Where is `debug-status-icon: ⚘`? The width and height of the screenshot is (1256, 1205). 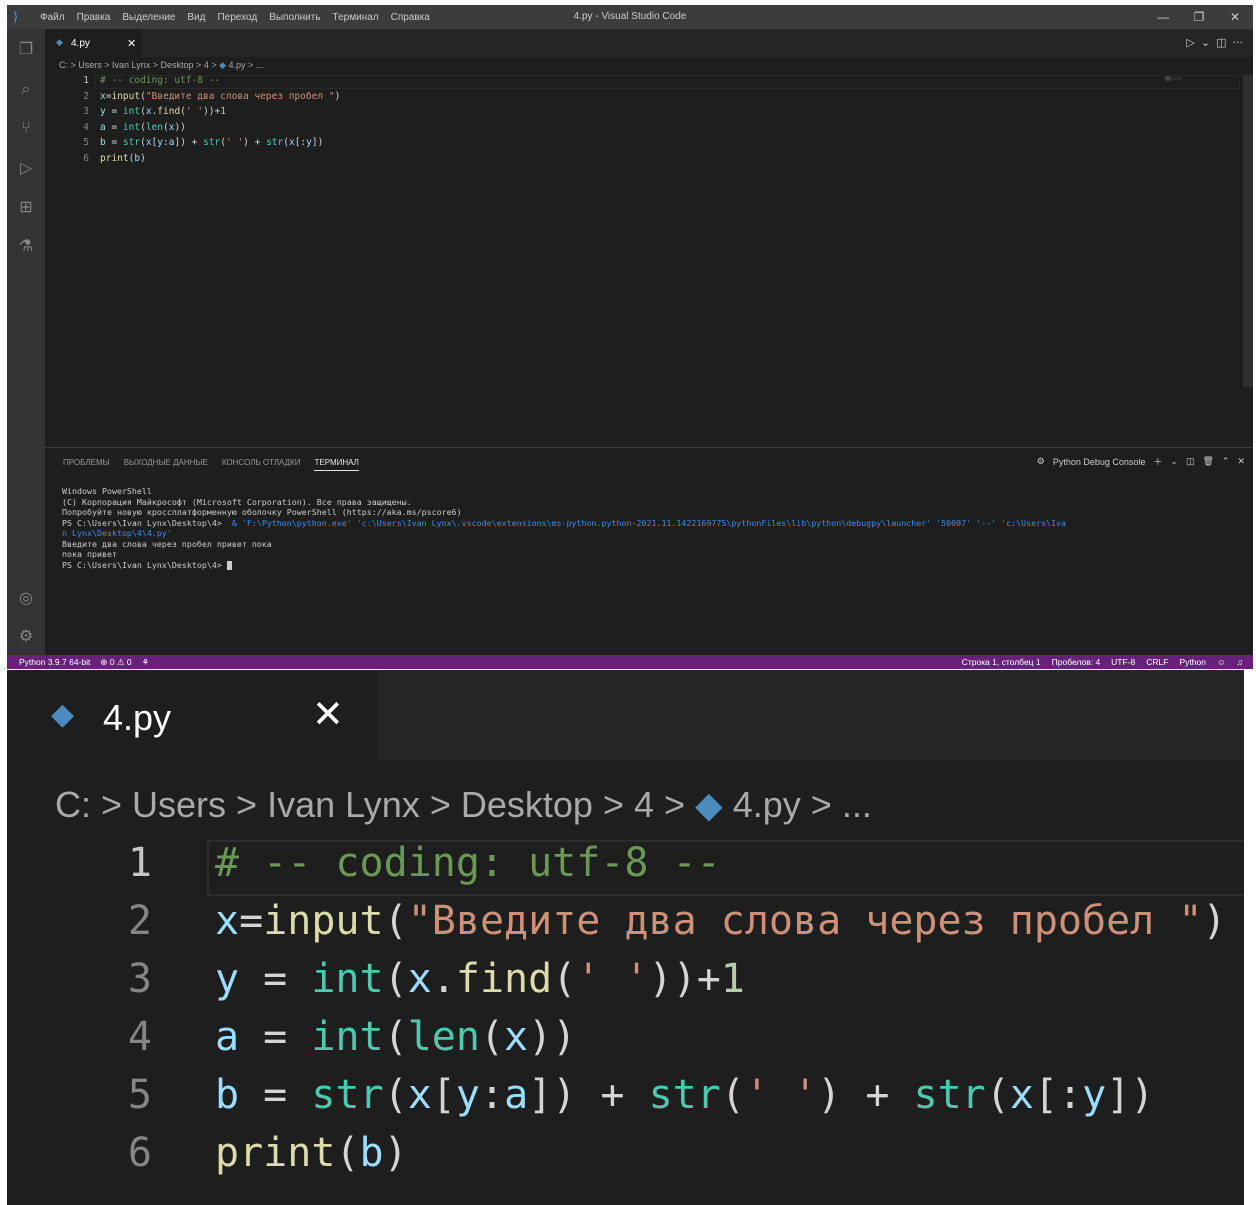 debug-status-icon: ⚘ is located at coordinates (146, 662).